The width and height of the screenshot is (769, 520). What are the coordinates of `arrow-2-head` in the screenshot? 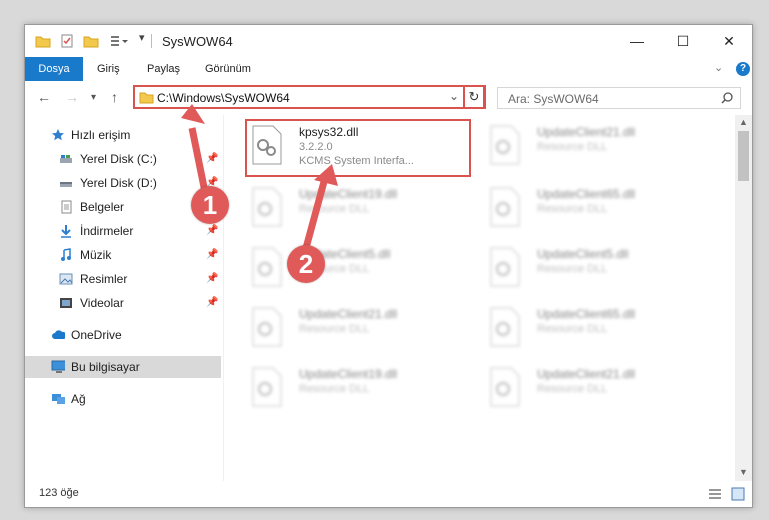 It's located at (326, 175).